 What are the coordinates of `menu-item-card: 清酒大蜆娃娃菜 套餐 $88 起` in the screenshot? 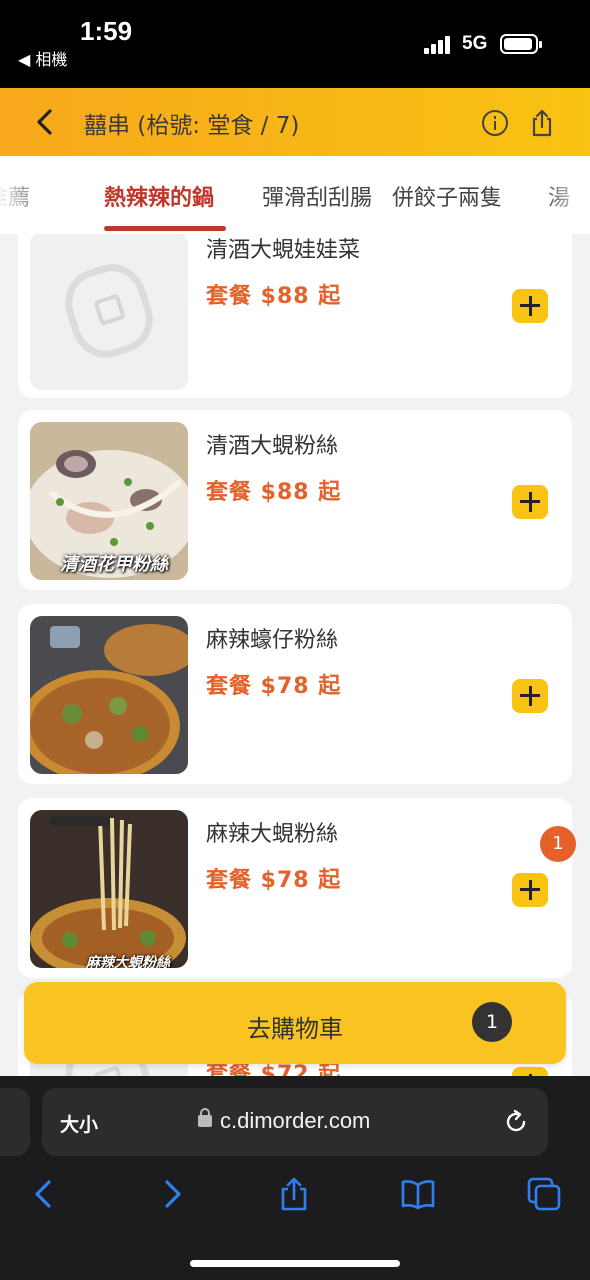 It's located at (295, 316).